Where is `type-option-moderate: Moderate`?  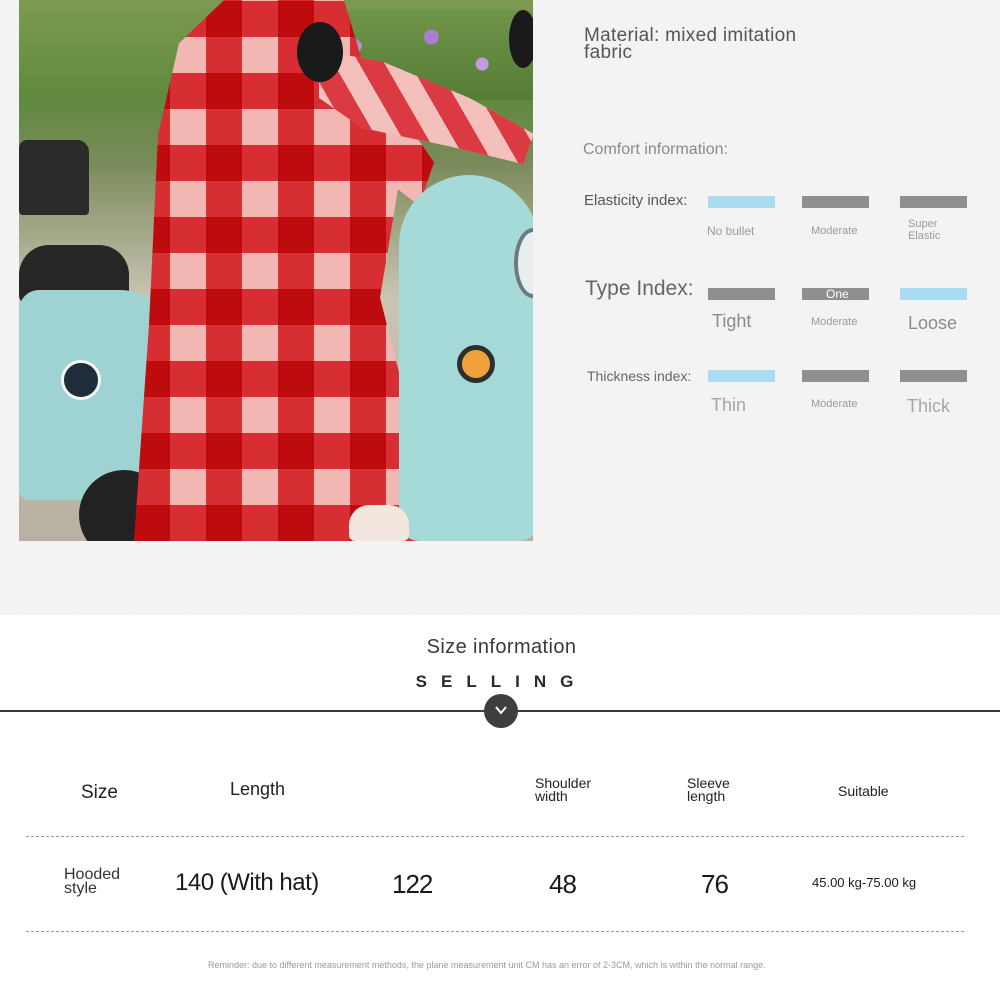 type-option-moderate: Moderate is located at coordinates (834, 322).